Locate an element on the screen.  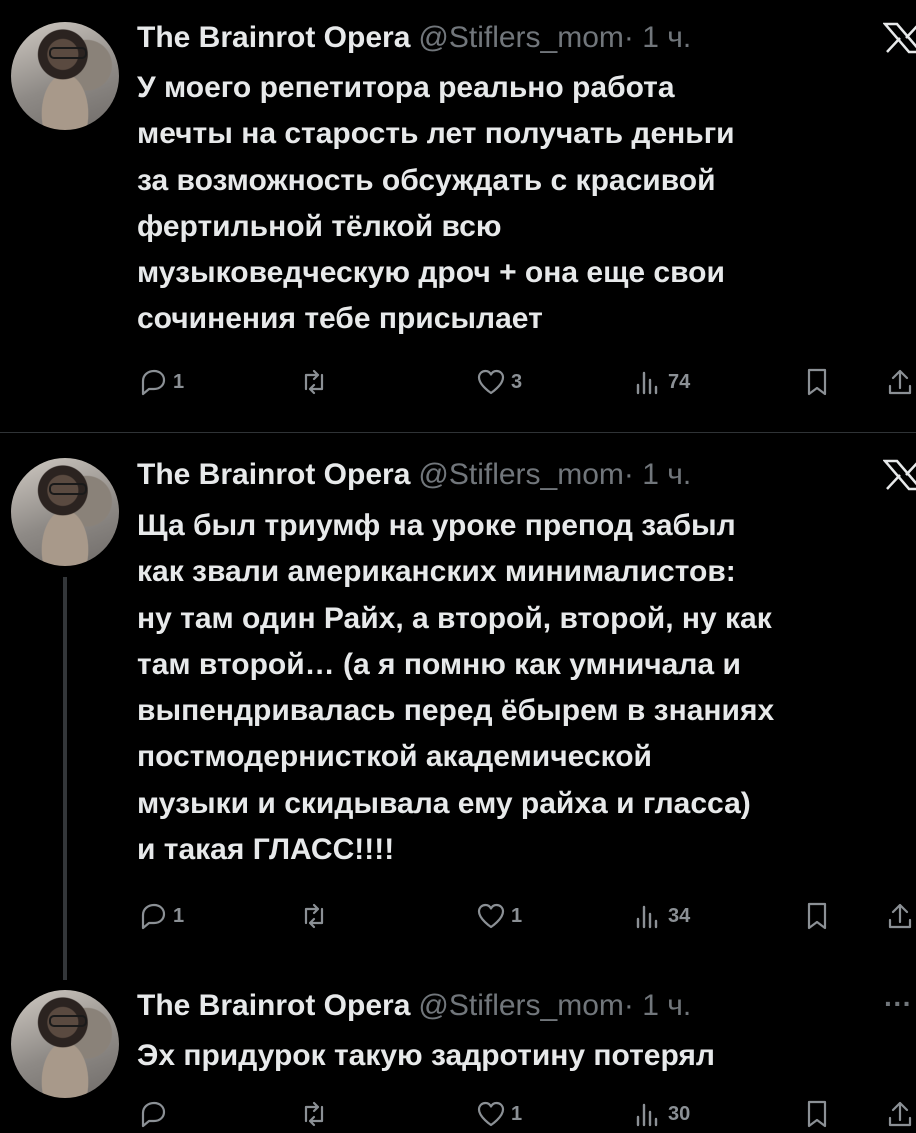
view-count: 34 is located at coordinates (679, 915).